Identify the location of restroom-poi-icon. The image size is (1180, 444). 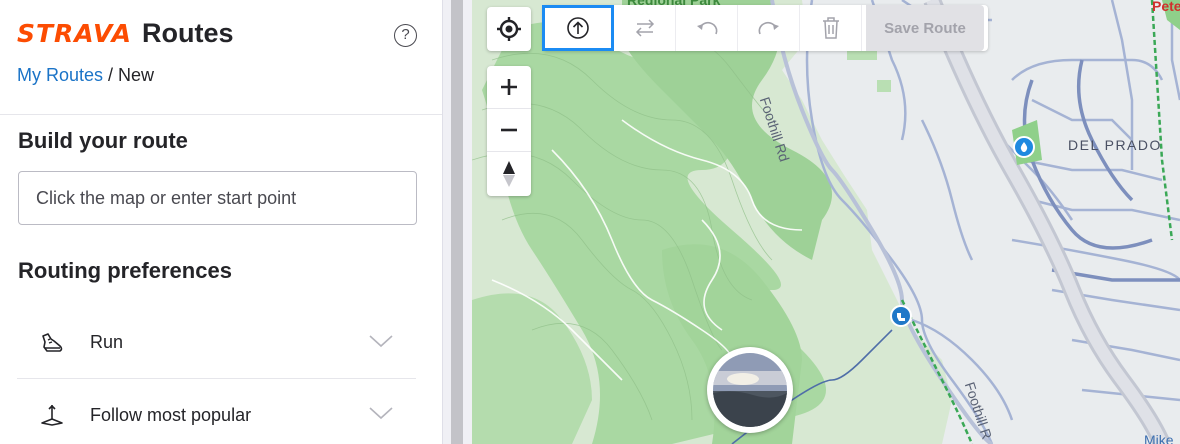
(901, 316).